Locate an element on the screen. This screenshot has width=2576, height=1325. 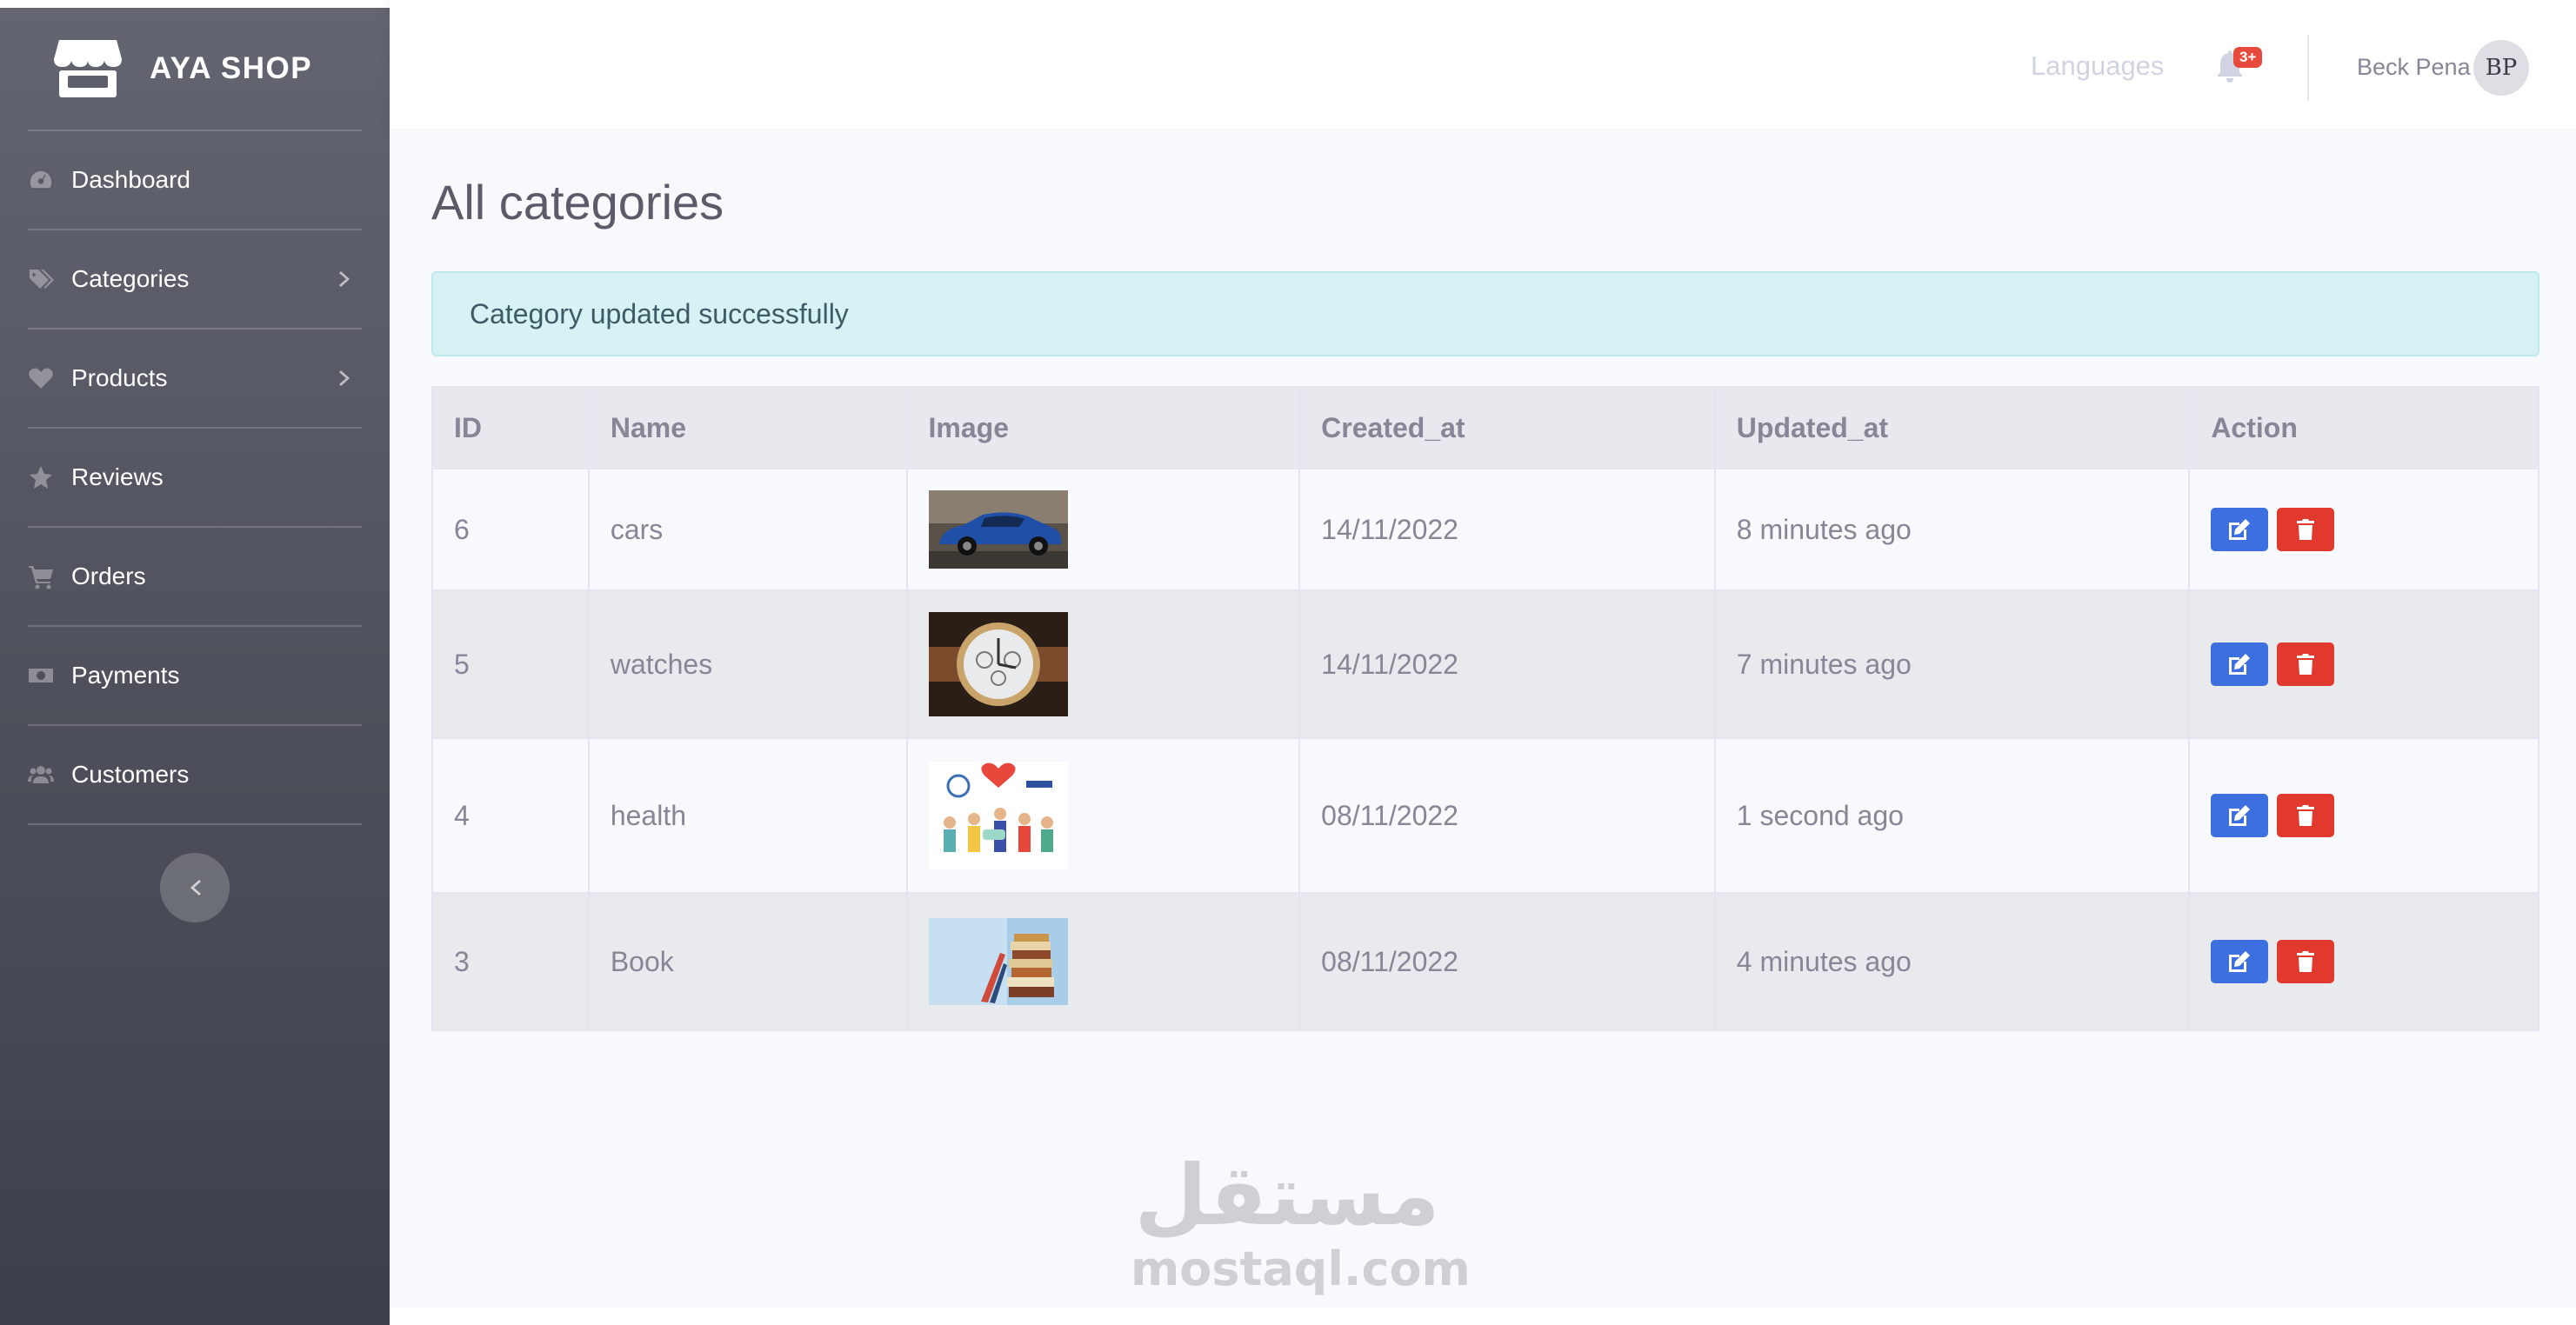
sidebar-item-reviews: Reviews is located at coordinates (195, 478).